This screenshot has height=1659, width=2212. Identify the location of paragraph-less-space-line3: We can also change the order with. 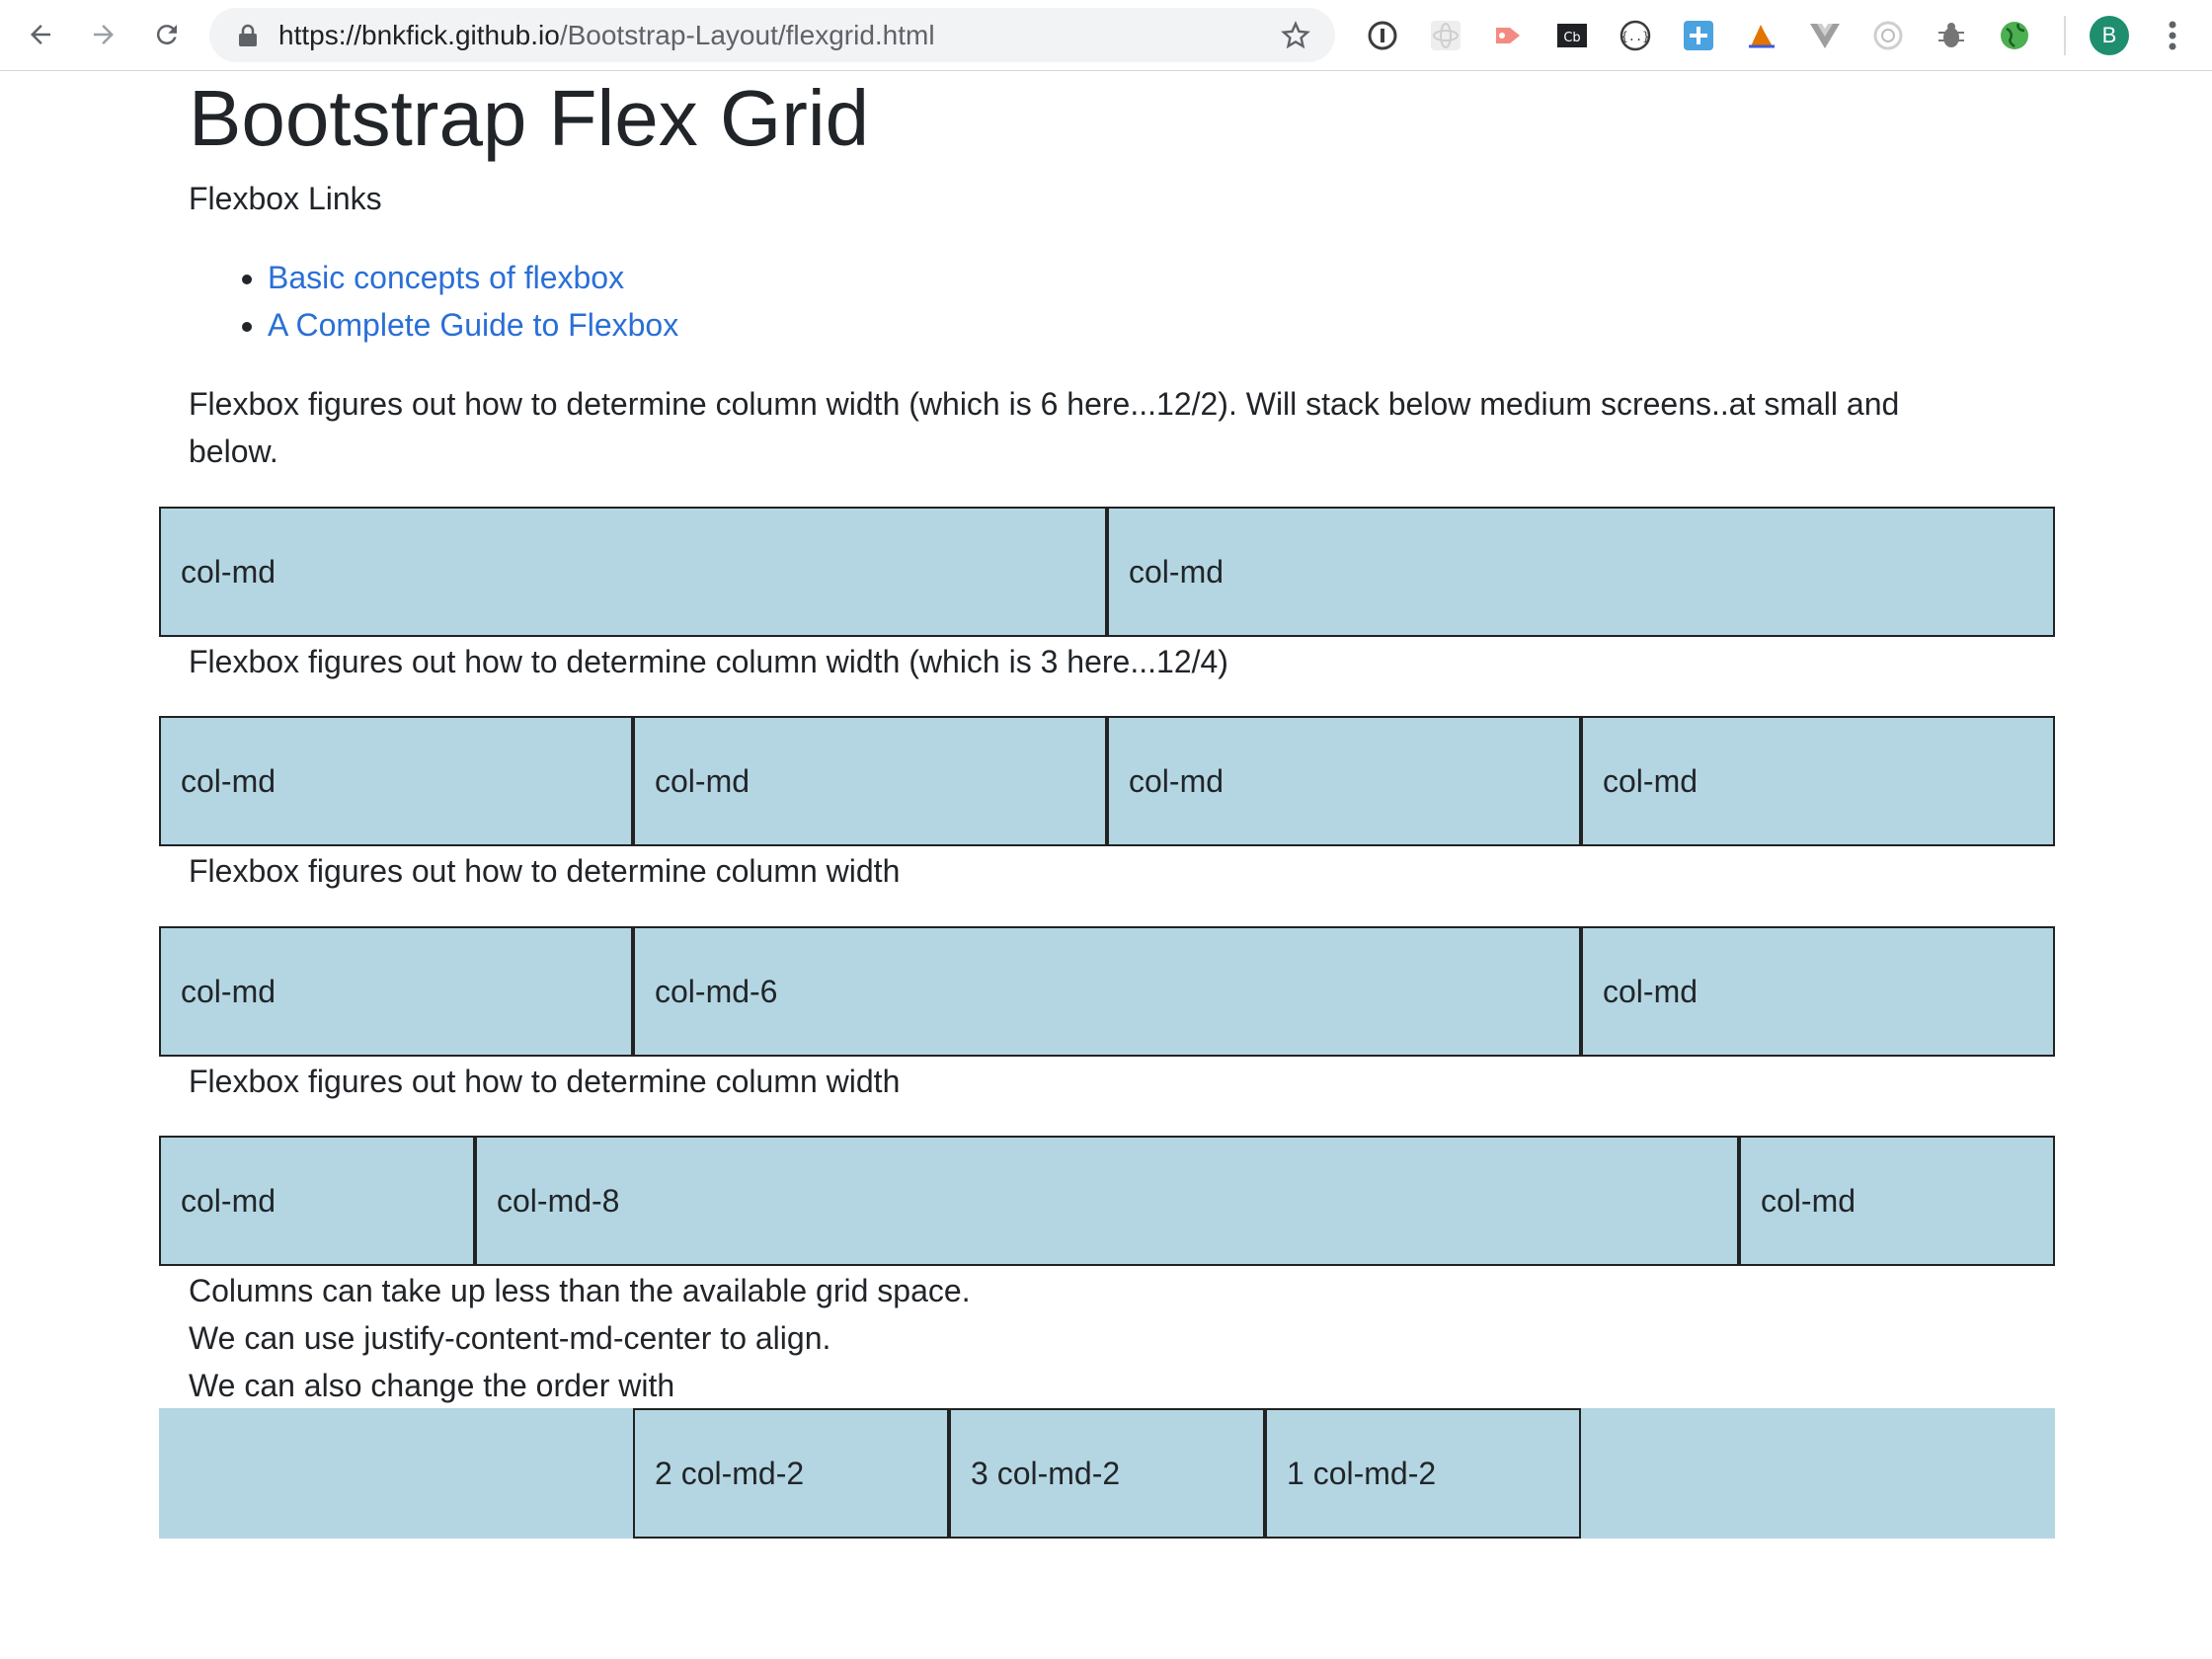
(432, 1386).